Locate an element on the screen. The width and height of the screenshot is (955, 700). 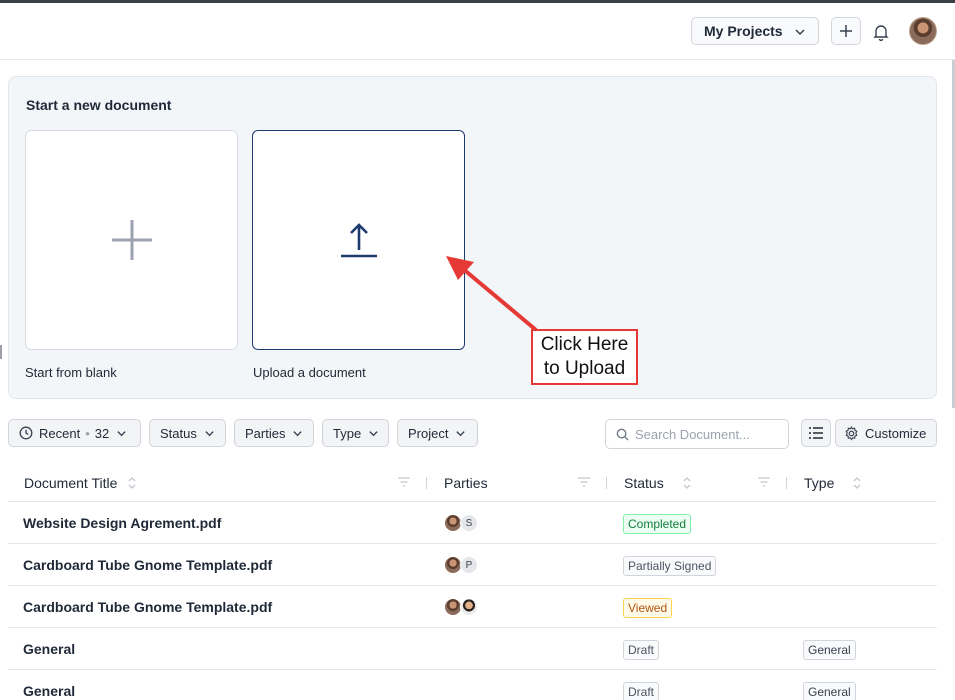
column-header-title: Document Title is located at coordinates (80, 483).